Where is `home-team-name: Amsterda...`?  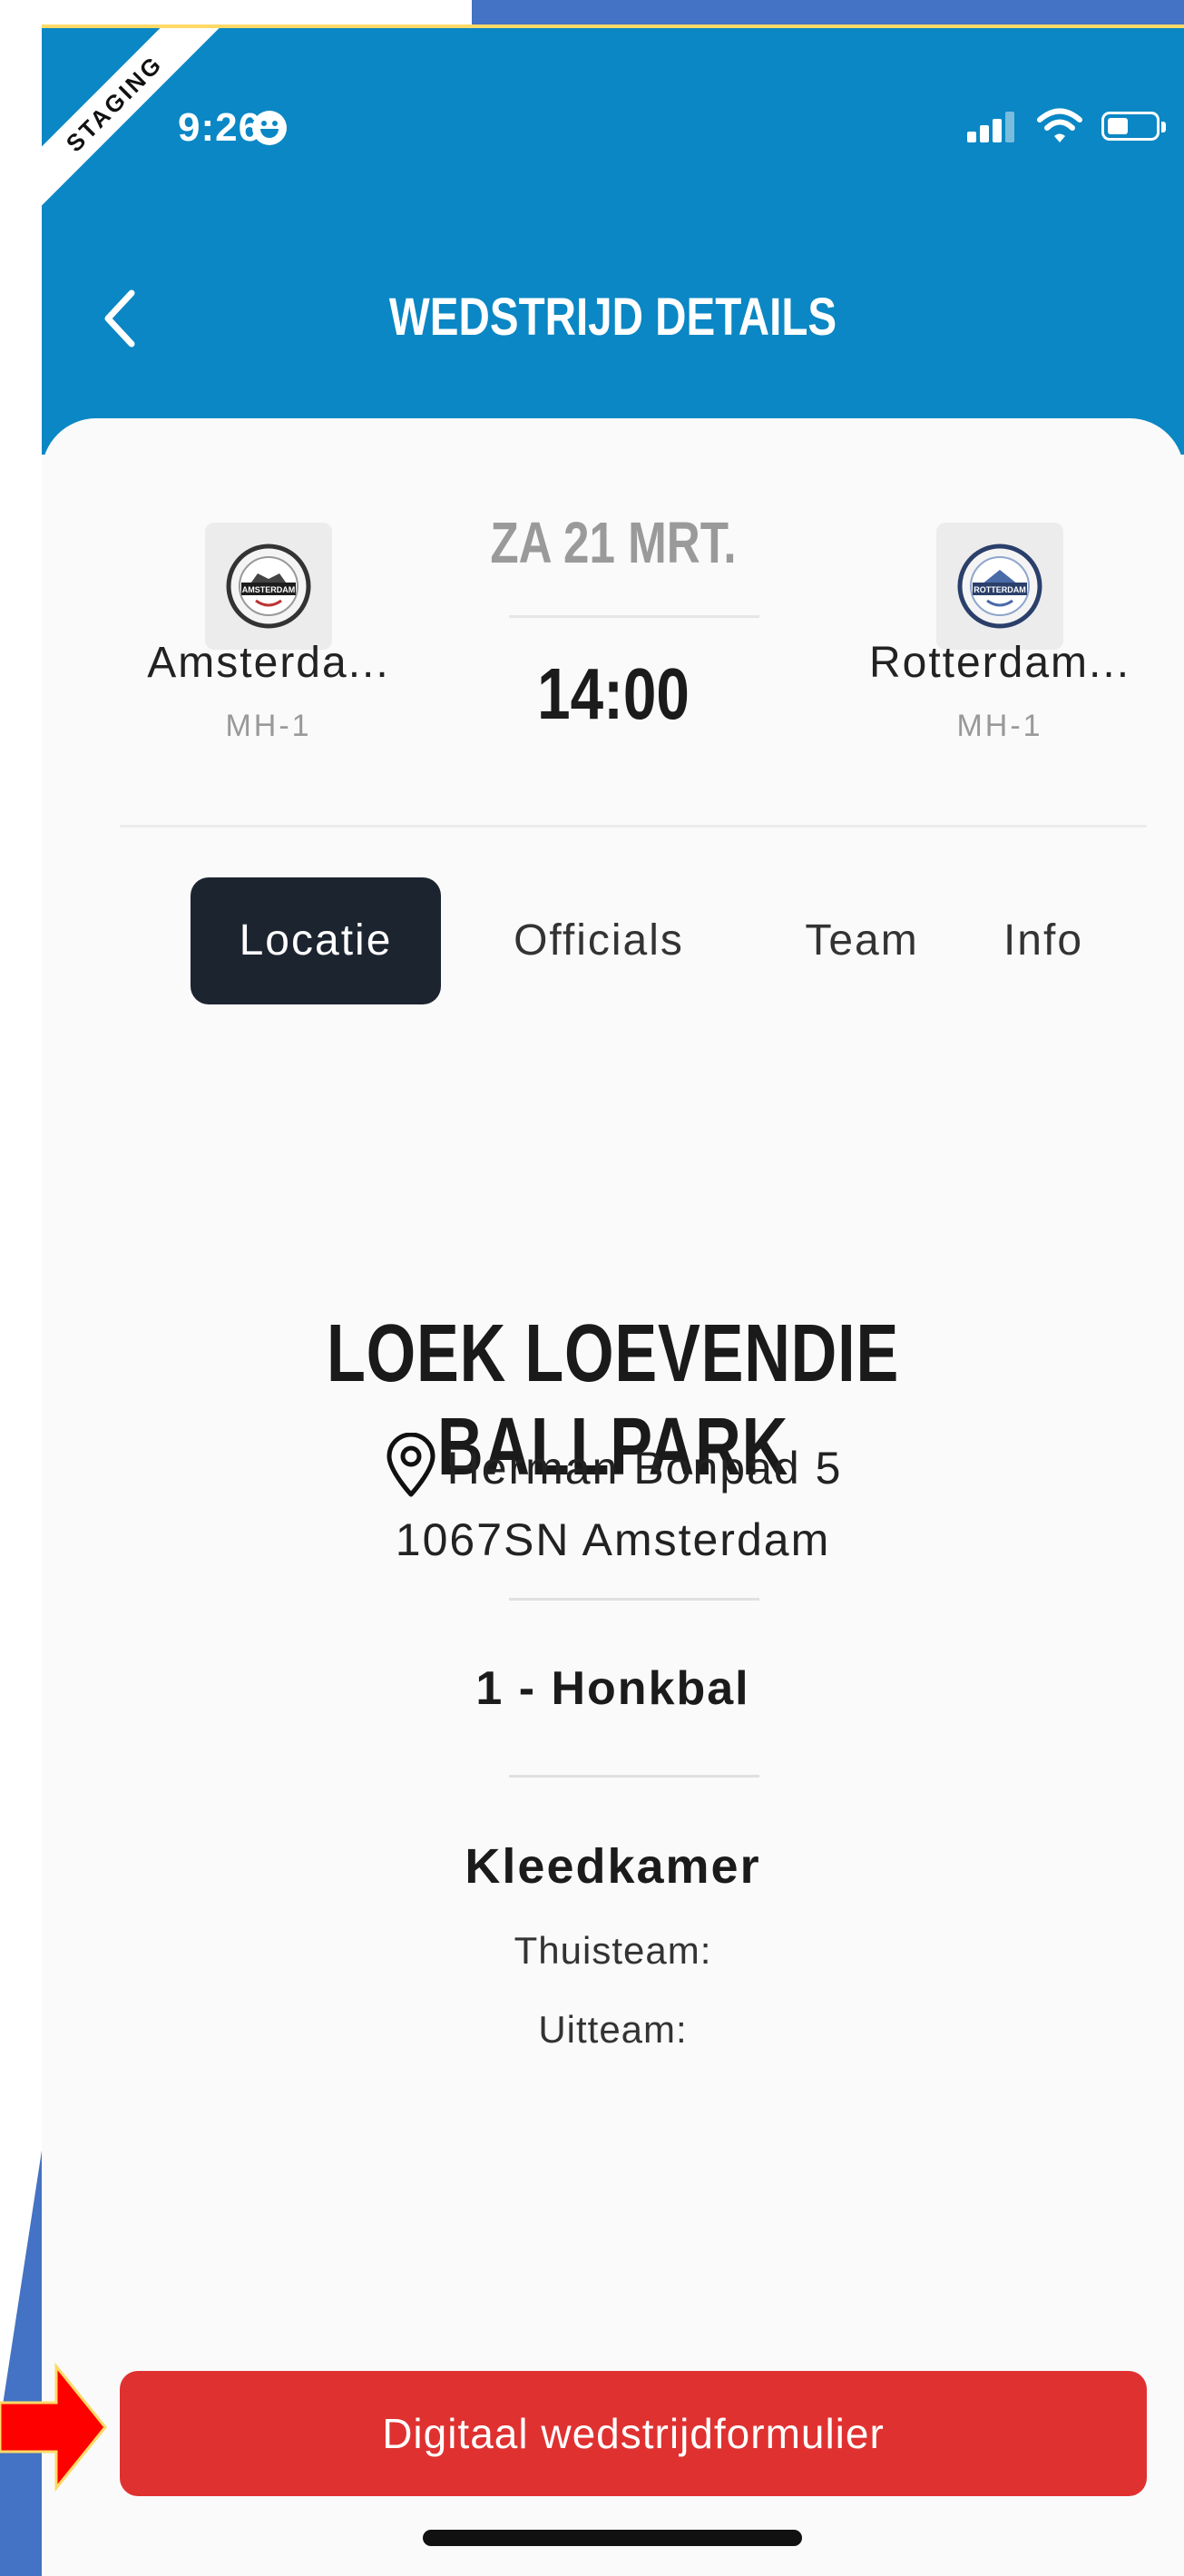 home-team-name: Amsterda... is located at coordinates (268, 663).